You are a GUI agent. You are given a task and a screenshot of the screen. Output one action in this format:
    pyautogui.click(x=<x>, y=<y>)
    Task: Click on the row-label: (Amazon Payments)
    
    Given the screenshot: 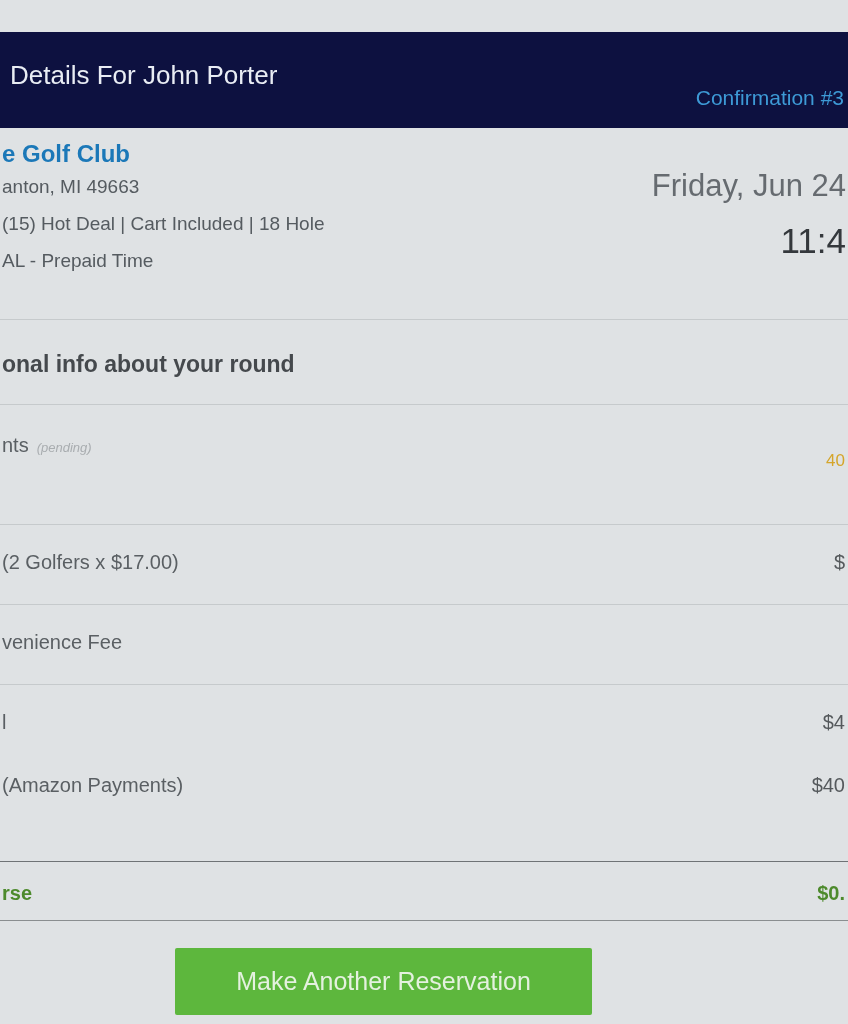 What is the action you would take?
    pyautogui.click(x=93, y=785)
    